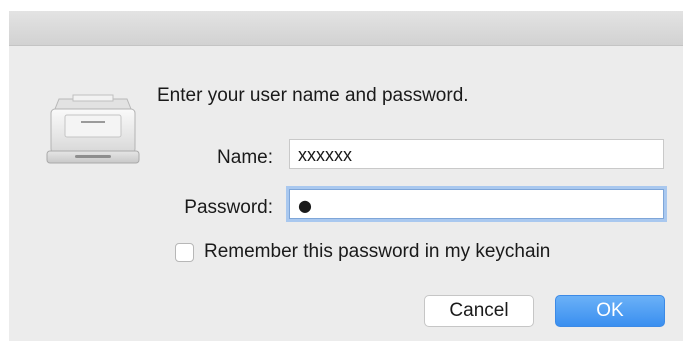  I want to click on remember-password-option: Remember this password in my keychain, so click(362, 252).